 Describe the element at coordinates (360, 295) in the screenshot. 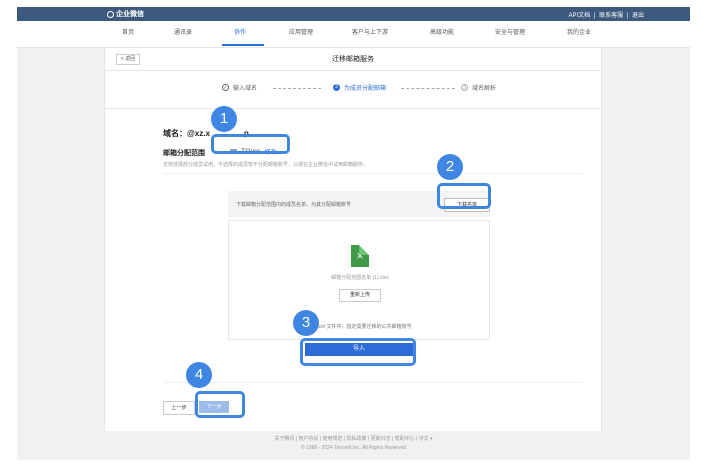

I see `reupload-button: 重新上传` at that location.